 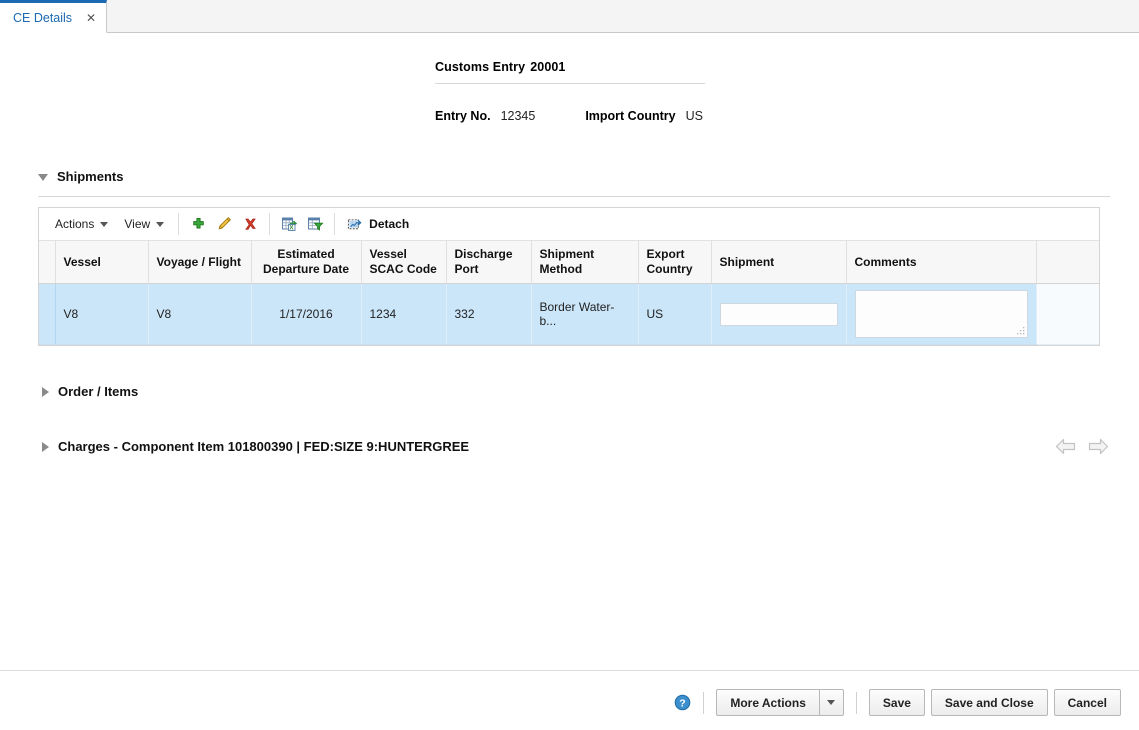 I want to click on header-fields: Entry No. 12345 Import Country US, so click(x=569, y=116).